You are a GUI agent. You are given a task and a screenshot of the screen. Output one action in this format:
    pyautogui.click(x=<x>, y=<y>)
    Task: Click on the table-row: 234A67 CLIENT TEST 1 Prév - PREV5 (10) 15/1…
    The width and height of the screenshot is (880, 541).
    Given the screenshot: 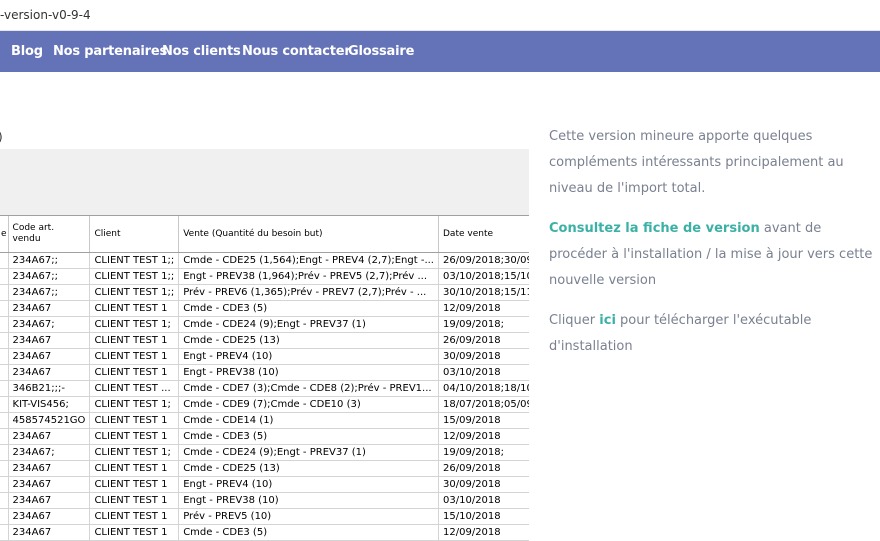 What is the action you would take?
    pyautogui.click(x=264, y=516)
    